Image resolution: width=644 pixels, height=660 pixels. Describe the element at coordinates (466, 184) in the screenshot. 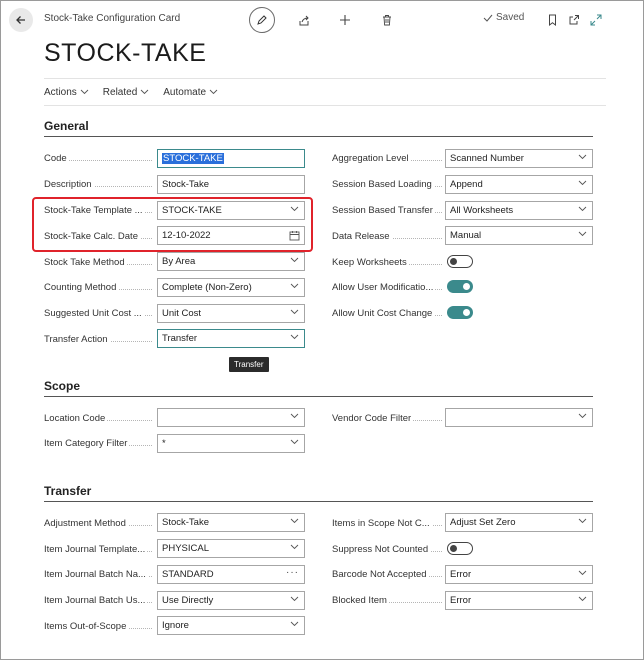

I see `session-loading-value: Append` at that location.